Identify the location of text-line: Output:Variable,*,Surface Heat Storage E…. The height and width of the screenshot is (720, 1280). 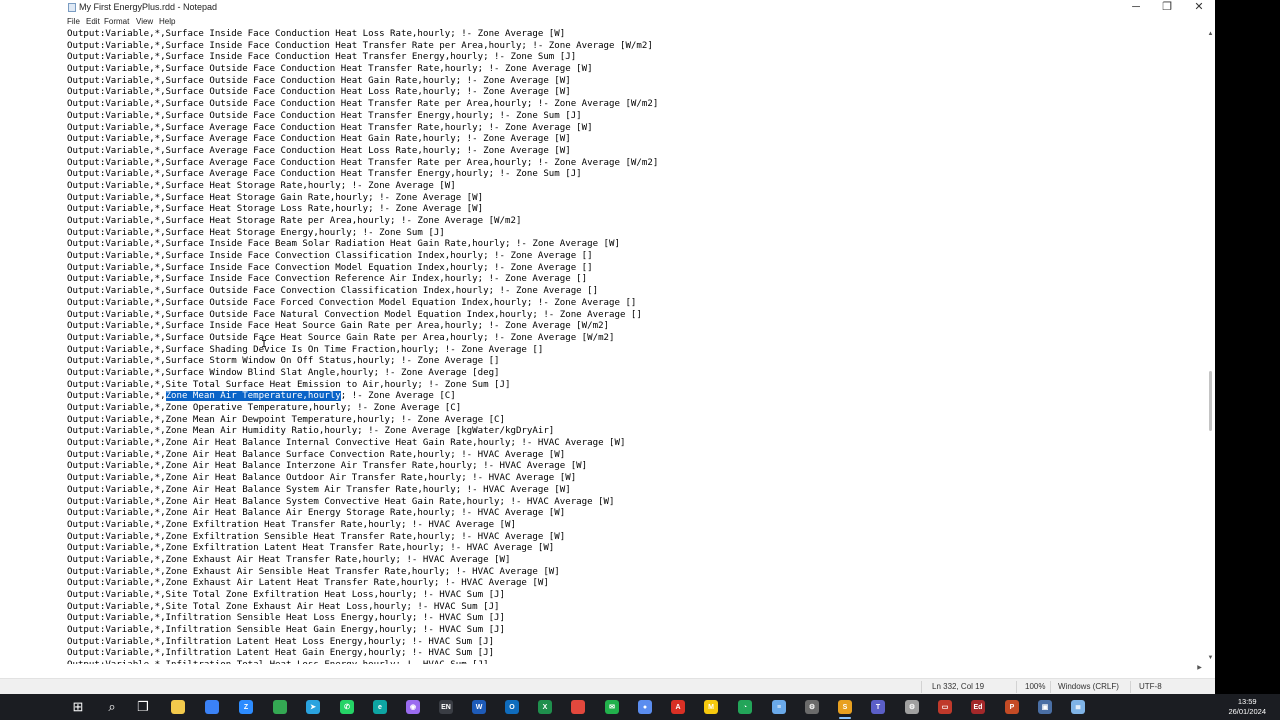
(362, 234).